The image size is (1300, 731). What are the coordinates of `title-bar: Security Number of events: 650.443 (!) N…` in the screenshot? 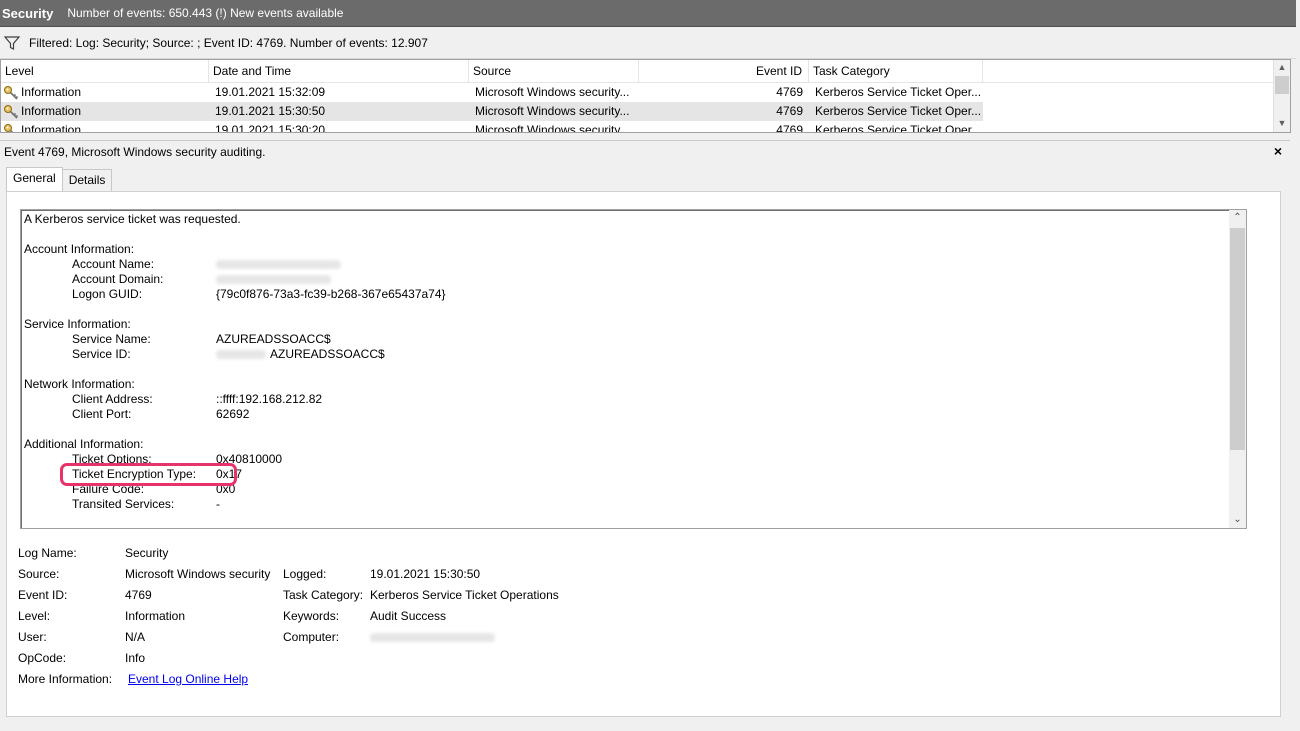 It's located at (648, 13).